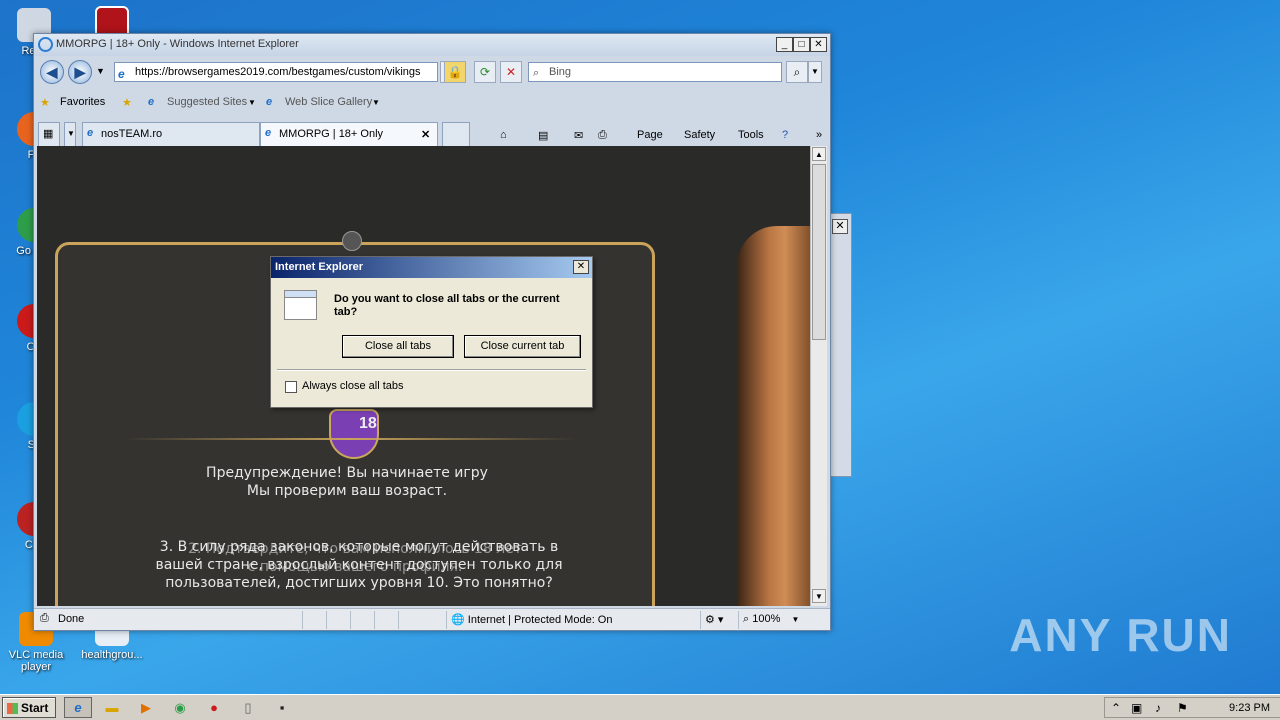 The width and height of the screenshot is (1280, 720). What do you see at coordinates (282, 707) in the screenshot?
I see `taskbar-cmd-icon: ▪` at bounding box center [282, 707].